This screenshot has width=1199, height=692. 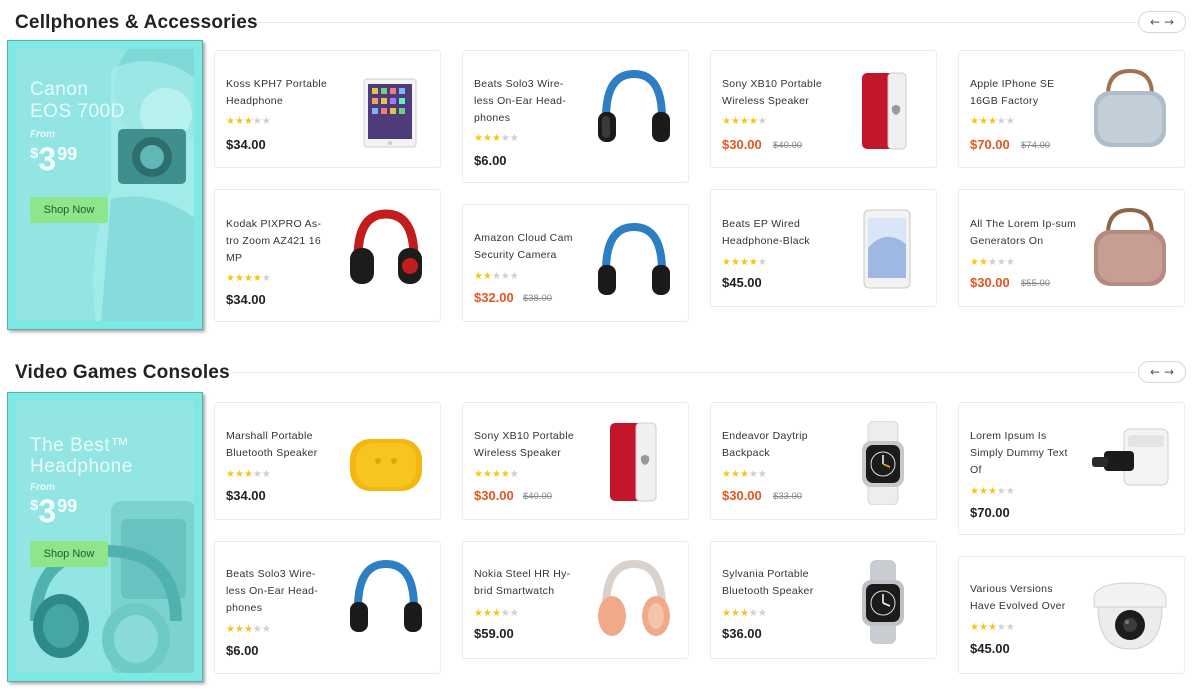 I want to click on smartwatch-icon, so click(x=883, y=602).